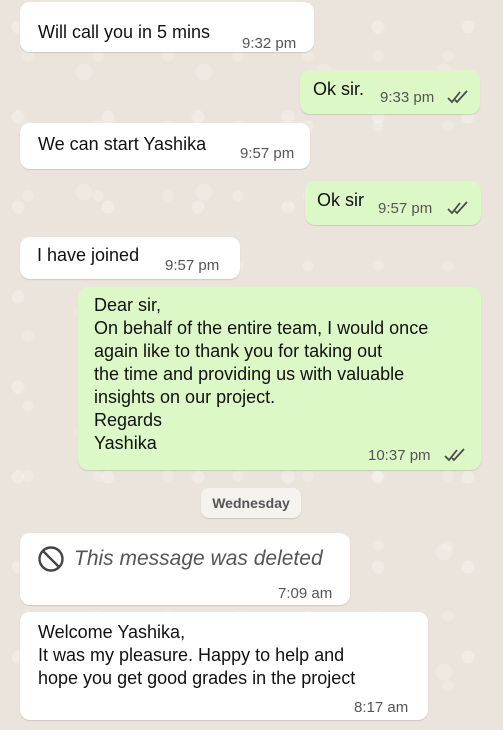 This screenshot has width=503, height=730. What do you see at coordinates (305, 593) in the screenshot?
I see `message-time: 7:09 am` at bounding box center [305, 593].